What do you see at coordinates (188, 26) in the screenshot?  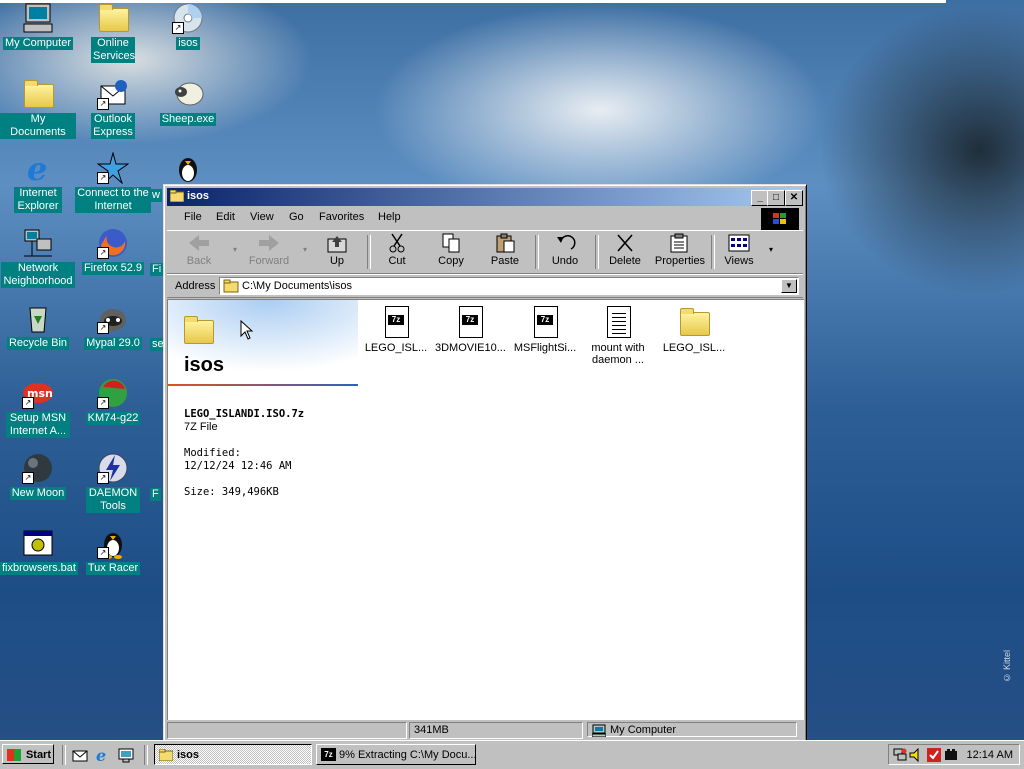 I see `desktop-icon-isos: ↗ isos` at bounding box center [188, 26].